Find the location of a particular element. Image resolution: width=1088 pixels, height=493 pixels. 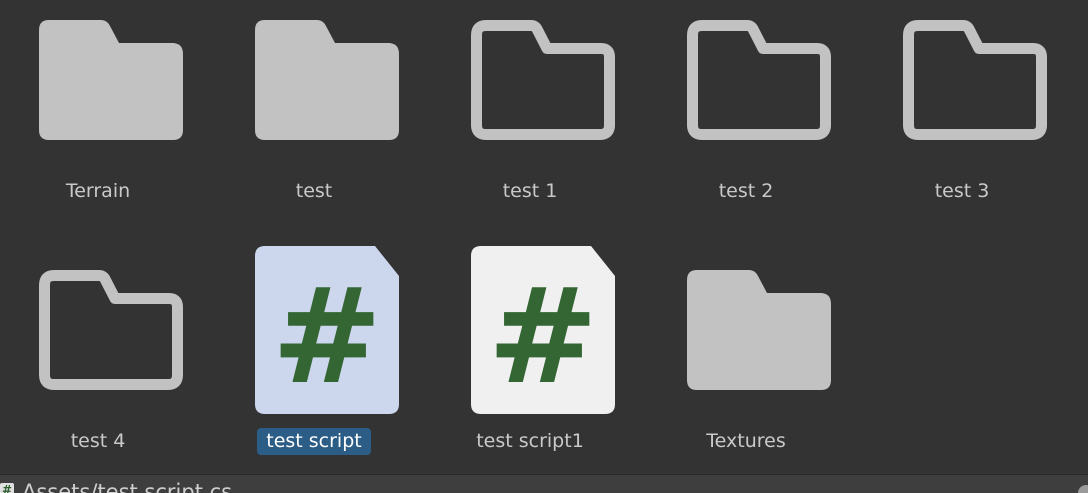

asset-item-textures: Textures is located at coordinates (746, 373).